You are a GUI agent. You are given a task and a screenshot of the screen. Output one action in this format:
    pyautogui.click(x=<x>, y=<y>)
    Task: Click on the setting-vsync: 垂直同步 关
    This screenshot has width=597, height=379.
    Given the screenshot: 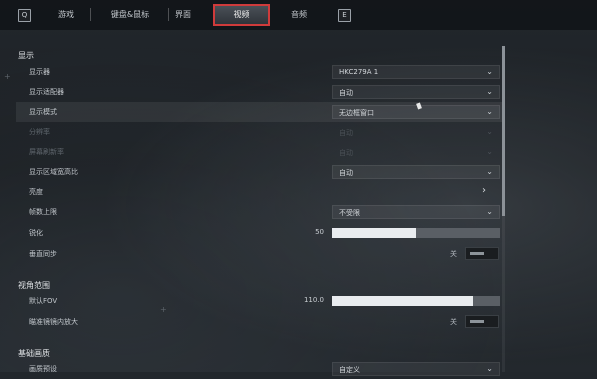 What is the action you would take?
    pyautogui.click(x=259, y=254)
    